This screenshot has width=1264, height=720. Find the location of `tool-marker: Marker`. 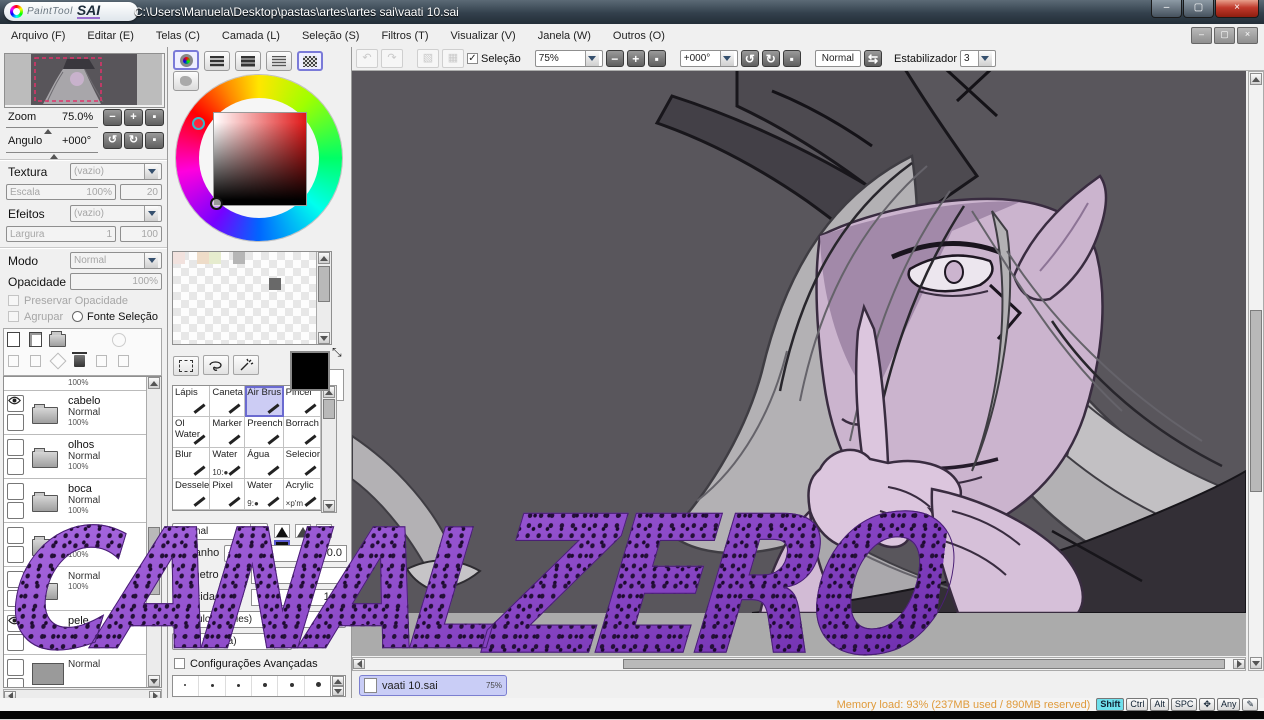

tool-marker: Marker is located at coordinates (228, 432).